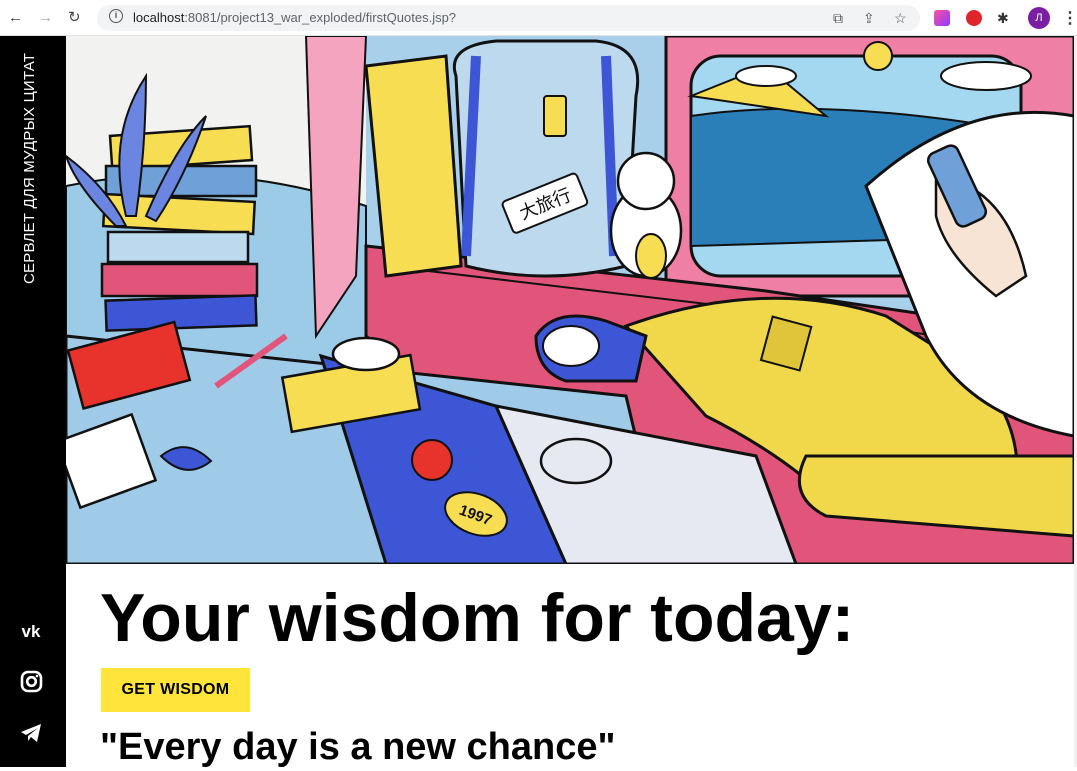 Image resolution: width=1077 pixels, height=771 pixels. I want to click on back-icon: ←, so click(15, 18).